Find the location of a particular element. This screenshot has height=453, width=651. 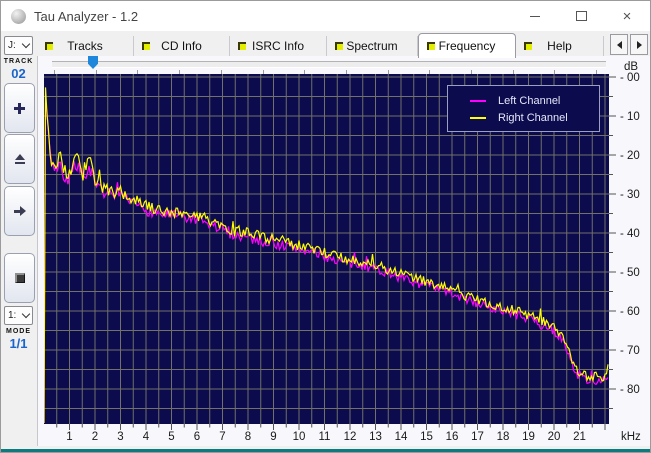

x-tick-label: 12 is located at coordinates (350, 437).